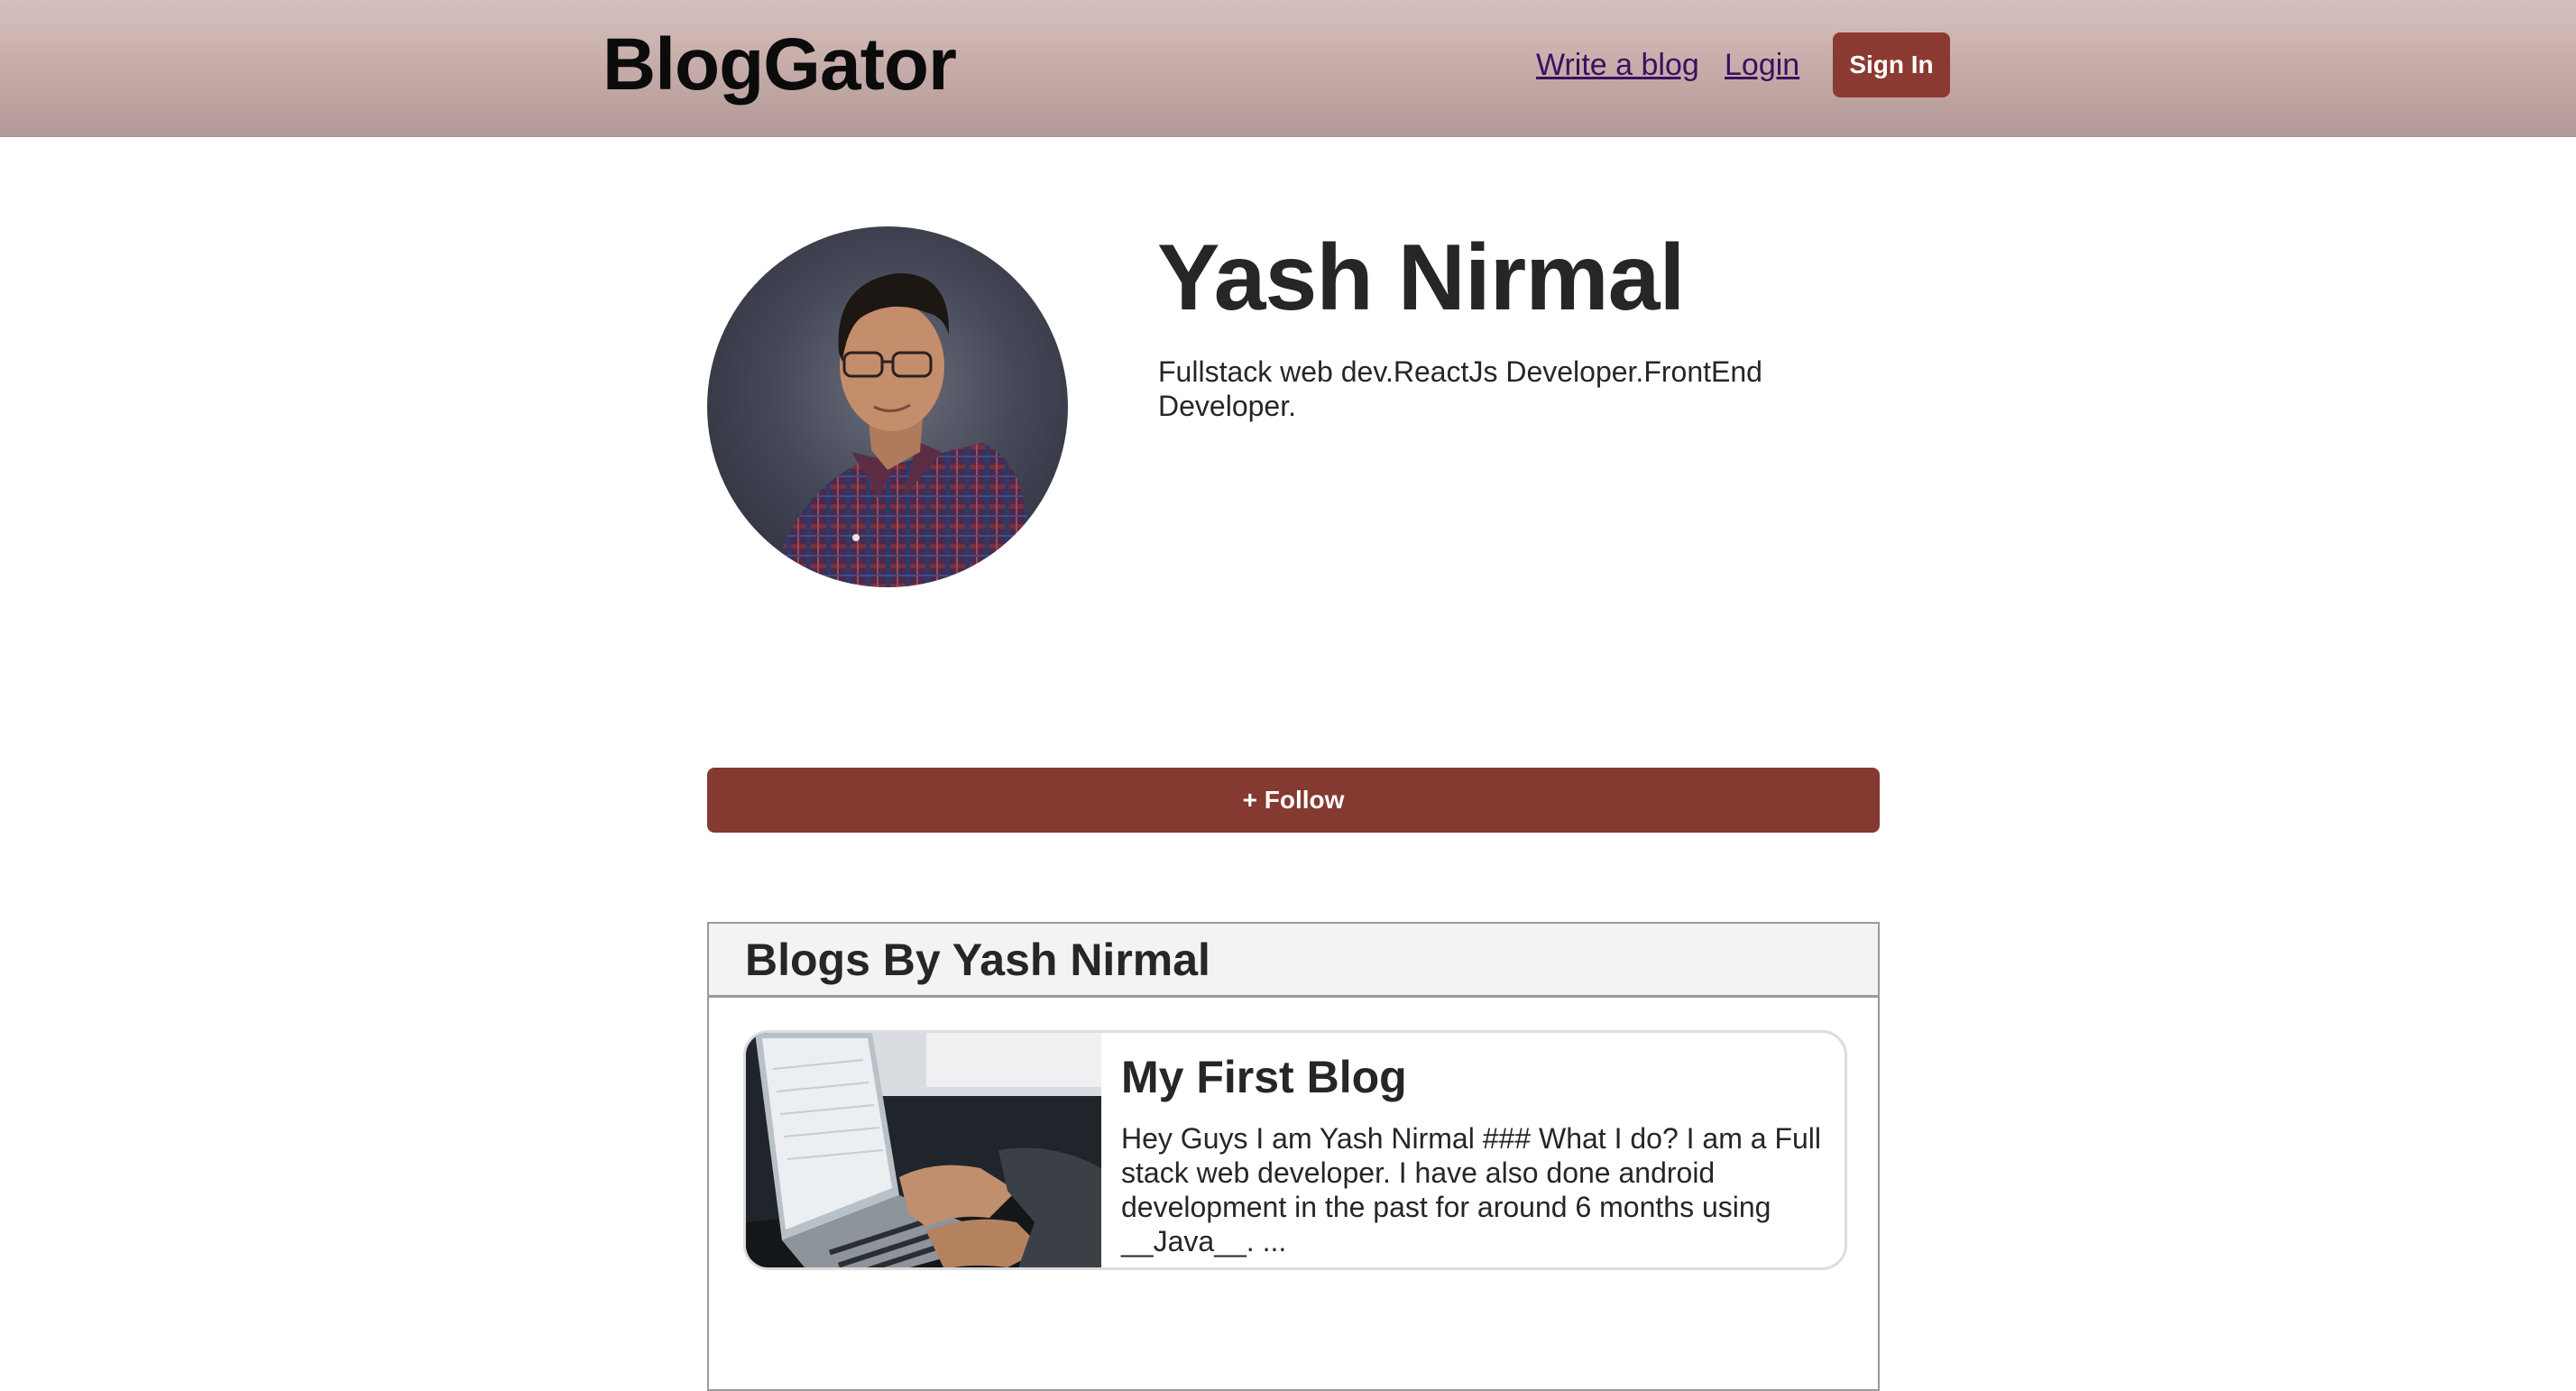 The width and height of the screenshot is (2576, 1391). I want to click on laptop-typing-icon, so click(924, 1150).